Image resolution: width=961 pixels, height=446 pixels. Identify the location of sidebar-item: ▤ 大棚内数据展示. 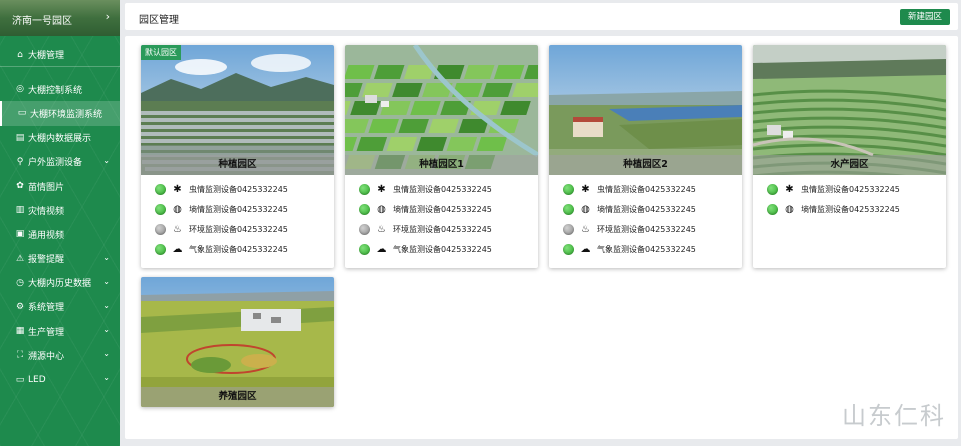
(60, 138).